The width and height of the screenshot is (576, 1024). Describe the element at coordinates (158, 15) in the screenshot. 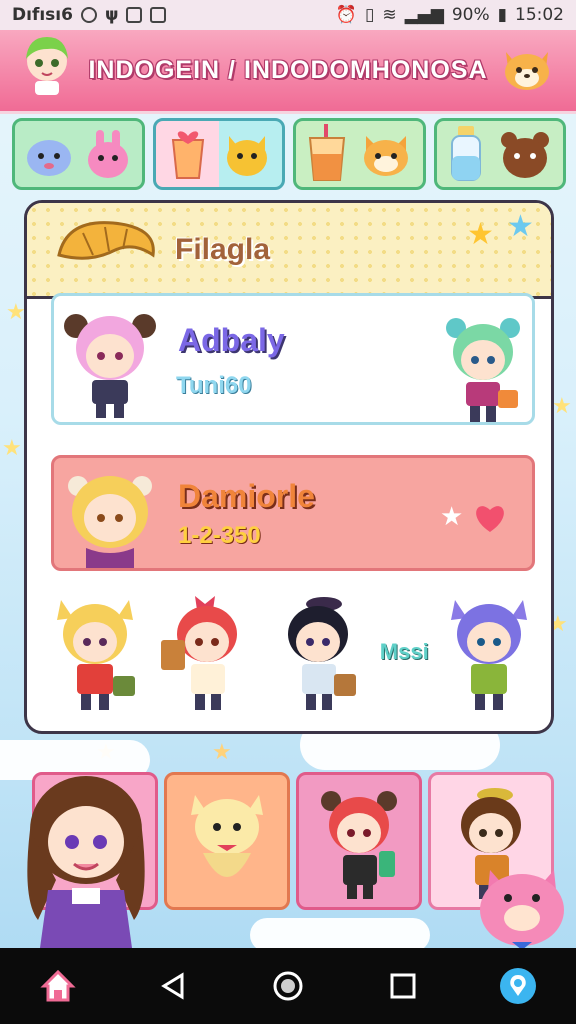

I see `message-icon` at that location.